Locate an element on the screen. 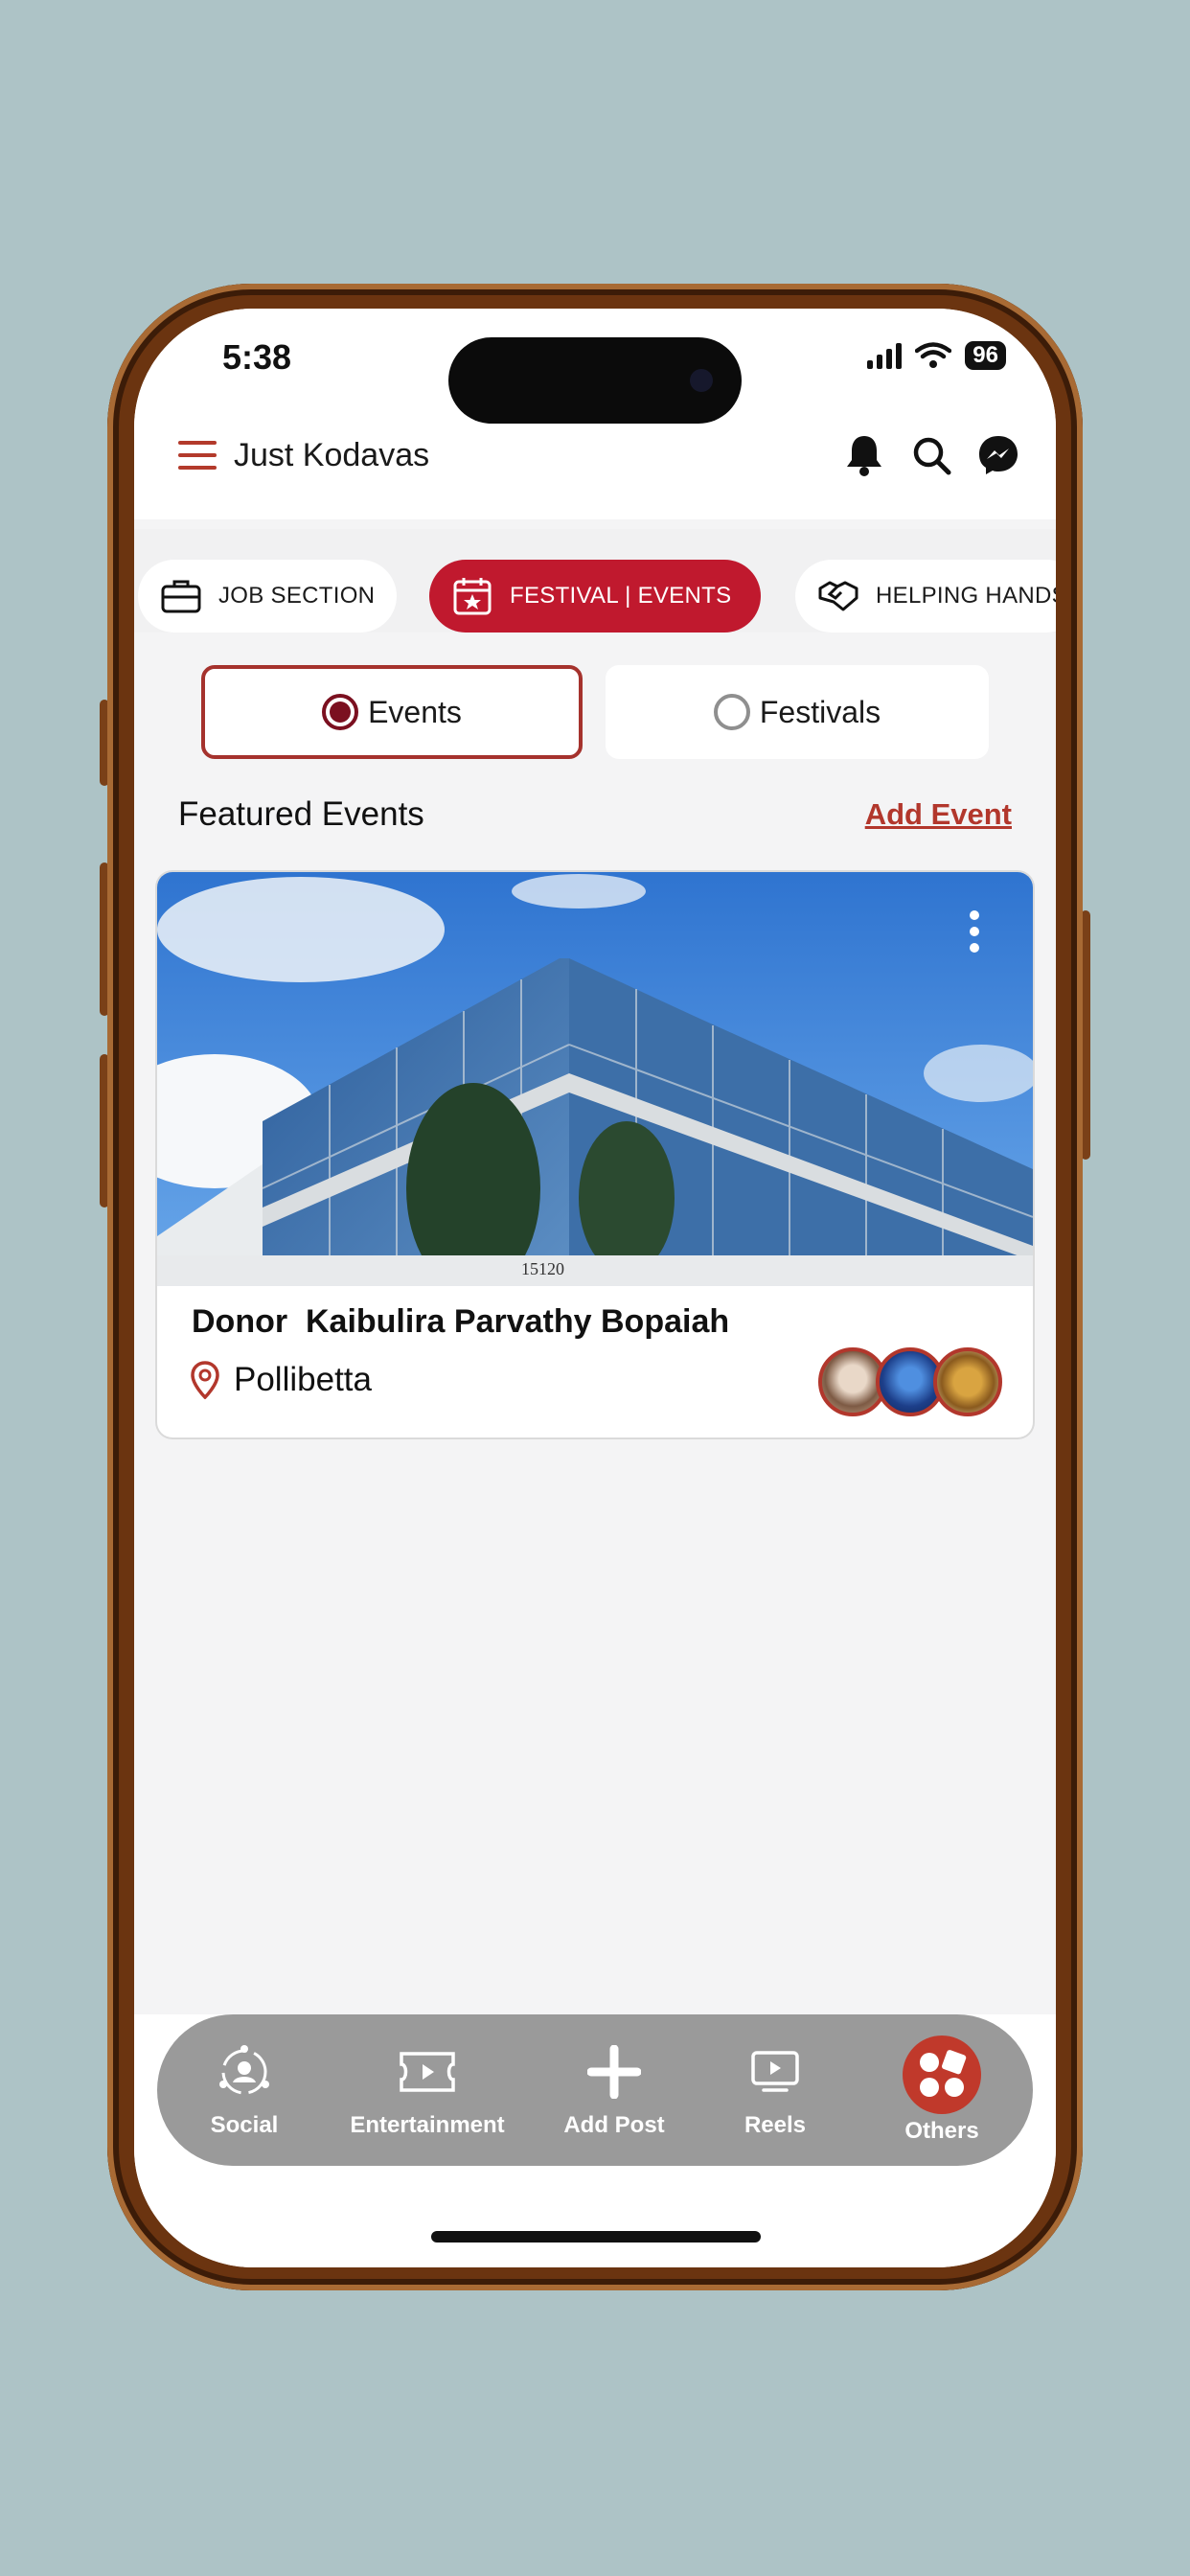 Image resolution: width=1190 pixels, height=2576 pixels. people-circle-icon is located at coordinates (245, 2072).